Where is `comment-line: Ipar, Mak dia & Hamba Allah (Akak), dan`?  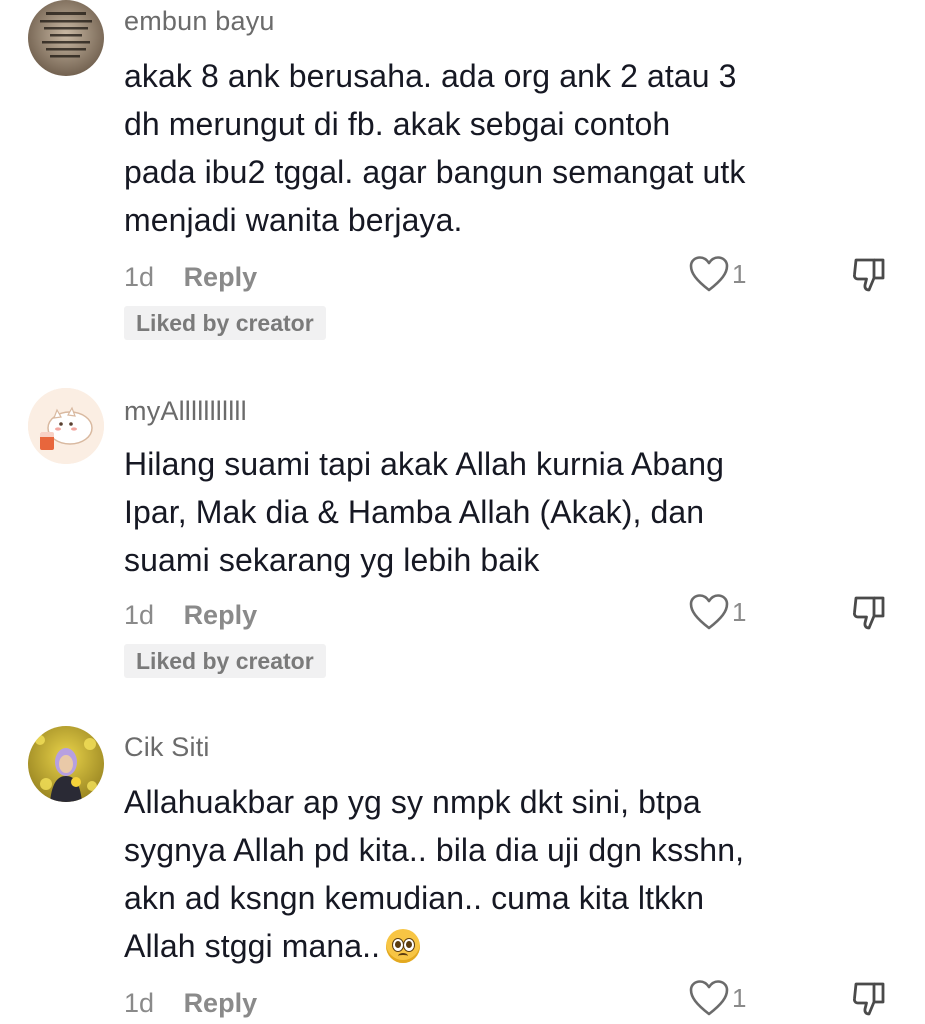 comment-line: Ipar, Mak dia & Hamba Allah (Akak), dan is located at coordinates (414, 512).